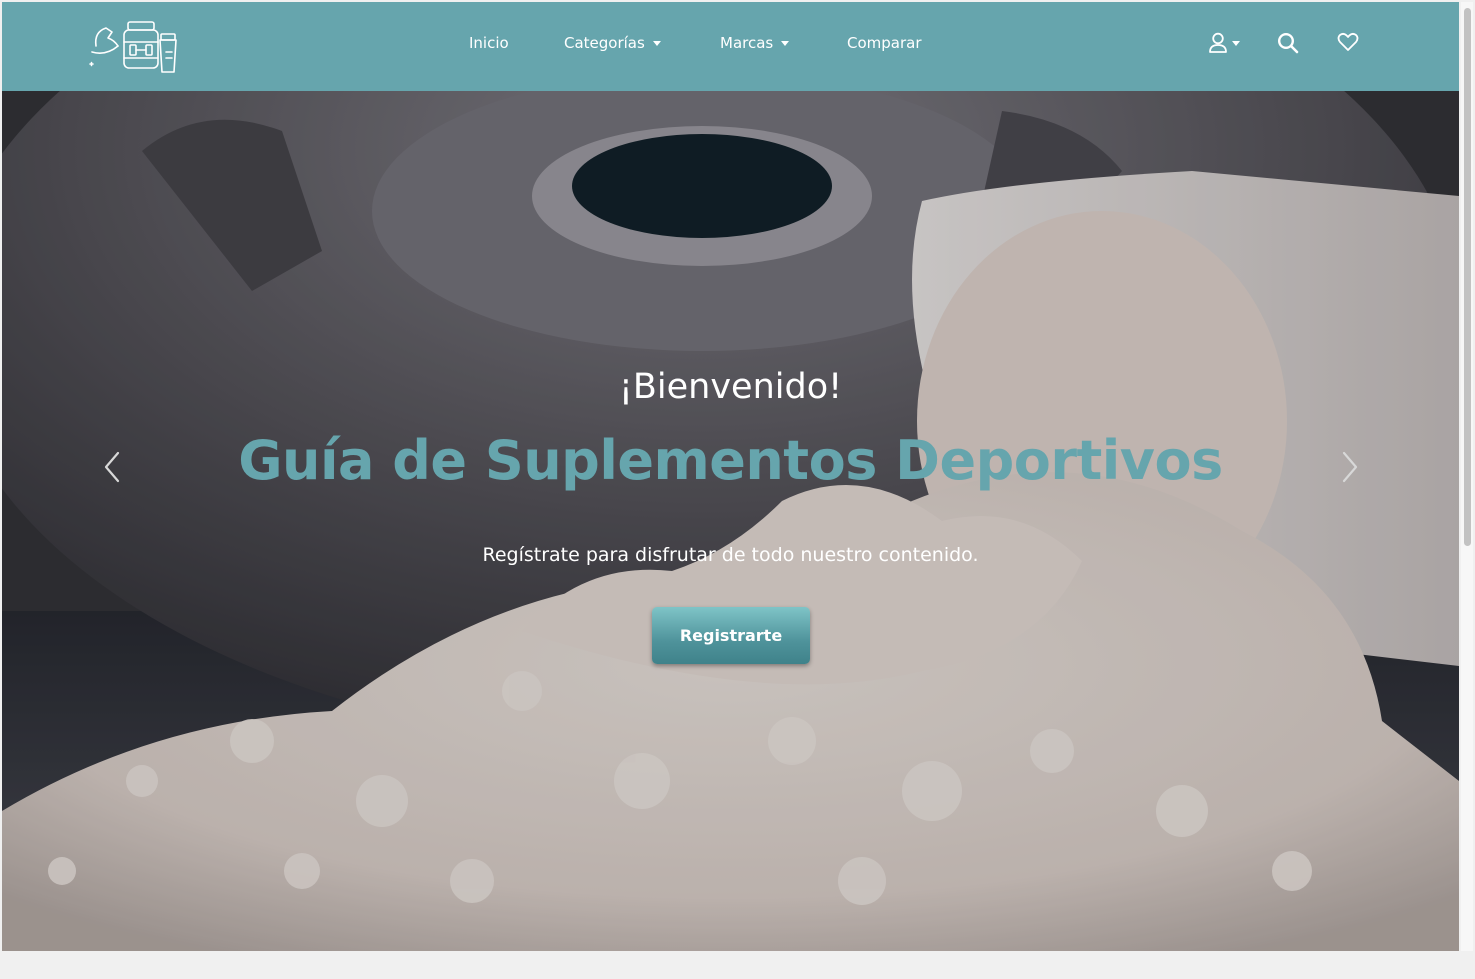 The height and width of the screenshot is (979, 1475). Describe the element at coordinates (1350, 467) in the screenshot. I see `carousel-next-icon` at that location.